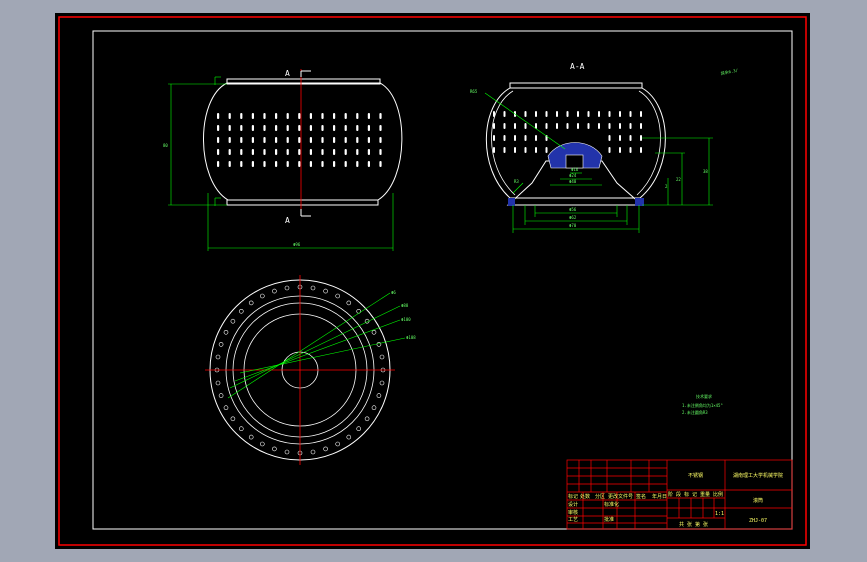 Image resolution: width=867 pixels, height=562 pixels. Describe the element at coordinates (287, 220) in the screenshot. I see `section-marker-bottom: A` at that location.